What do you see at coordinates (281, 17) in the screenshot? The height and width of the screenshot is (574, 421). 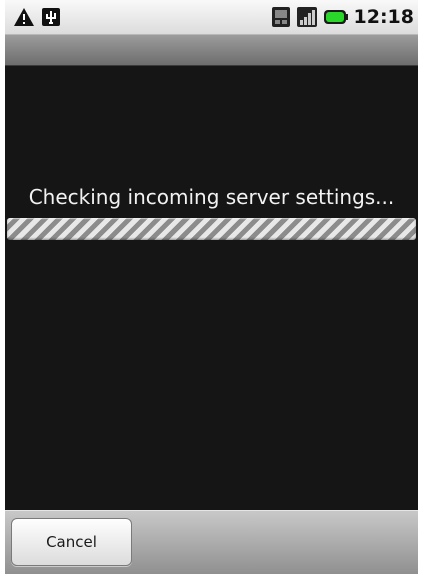 I see `sim-card-icon` at bounding box center [281, 17].